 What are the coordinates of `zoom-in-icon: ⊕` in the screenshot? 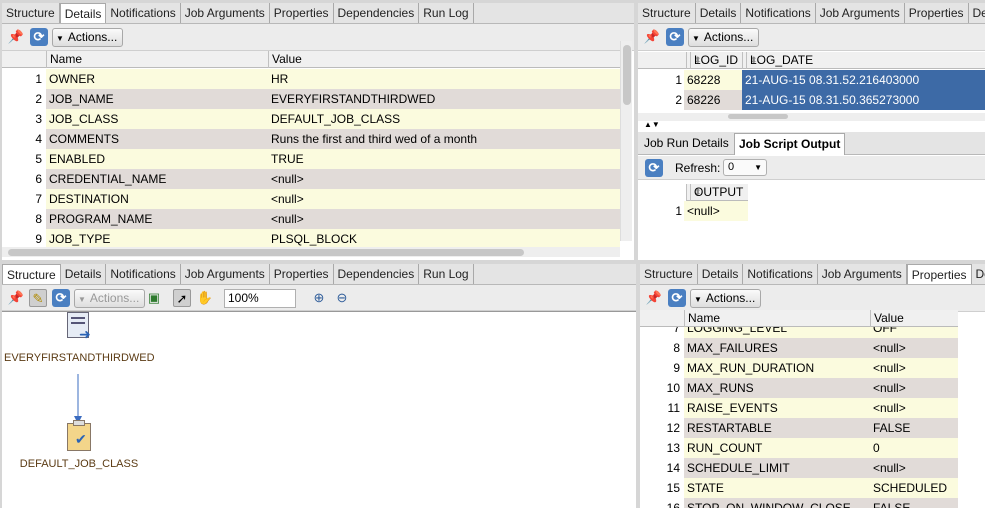 It's located at (319, 298).